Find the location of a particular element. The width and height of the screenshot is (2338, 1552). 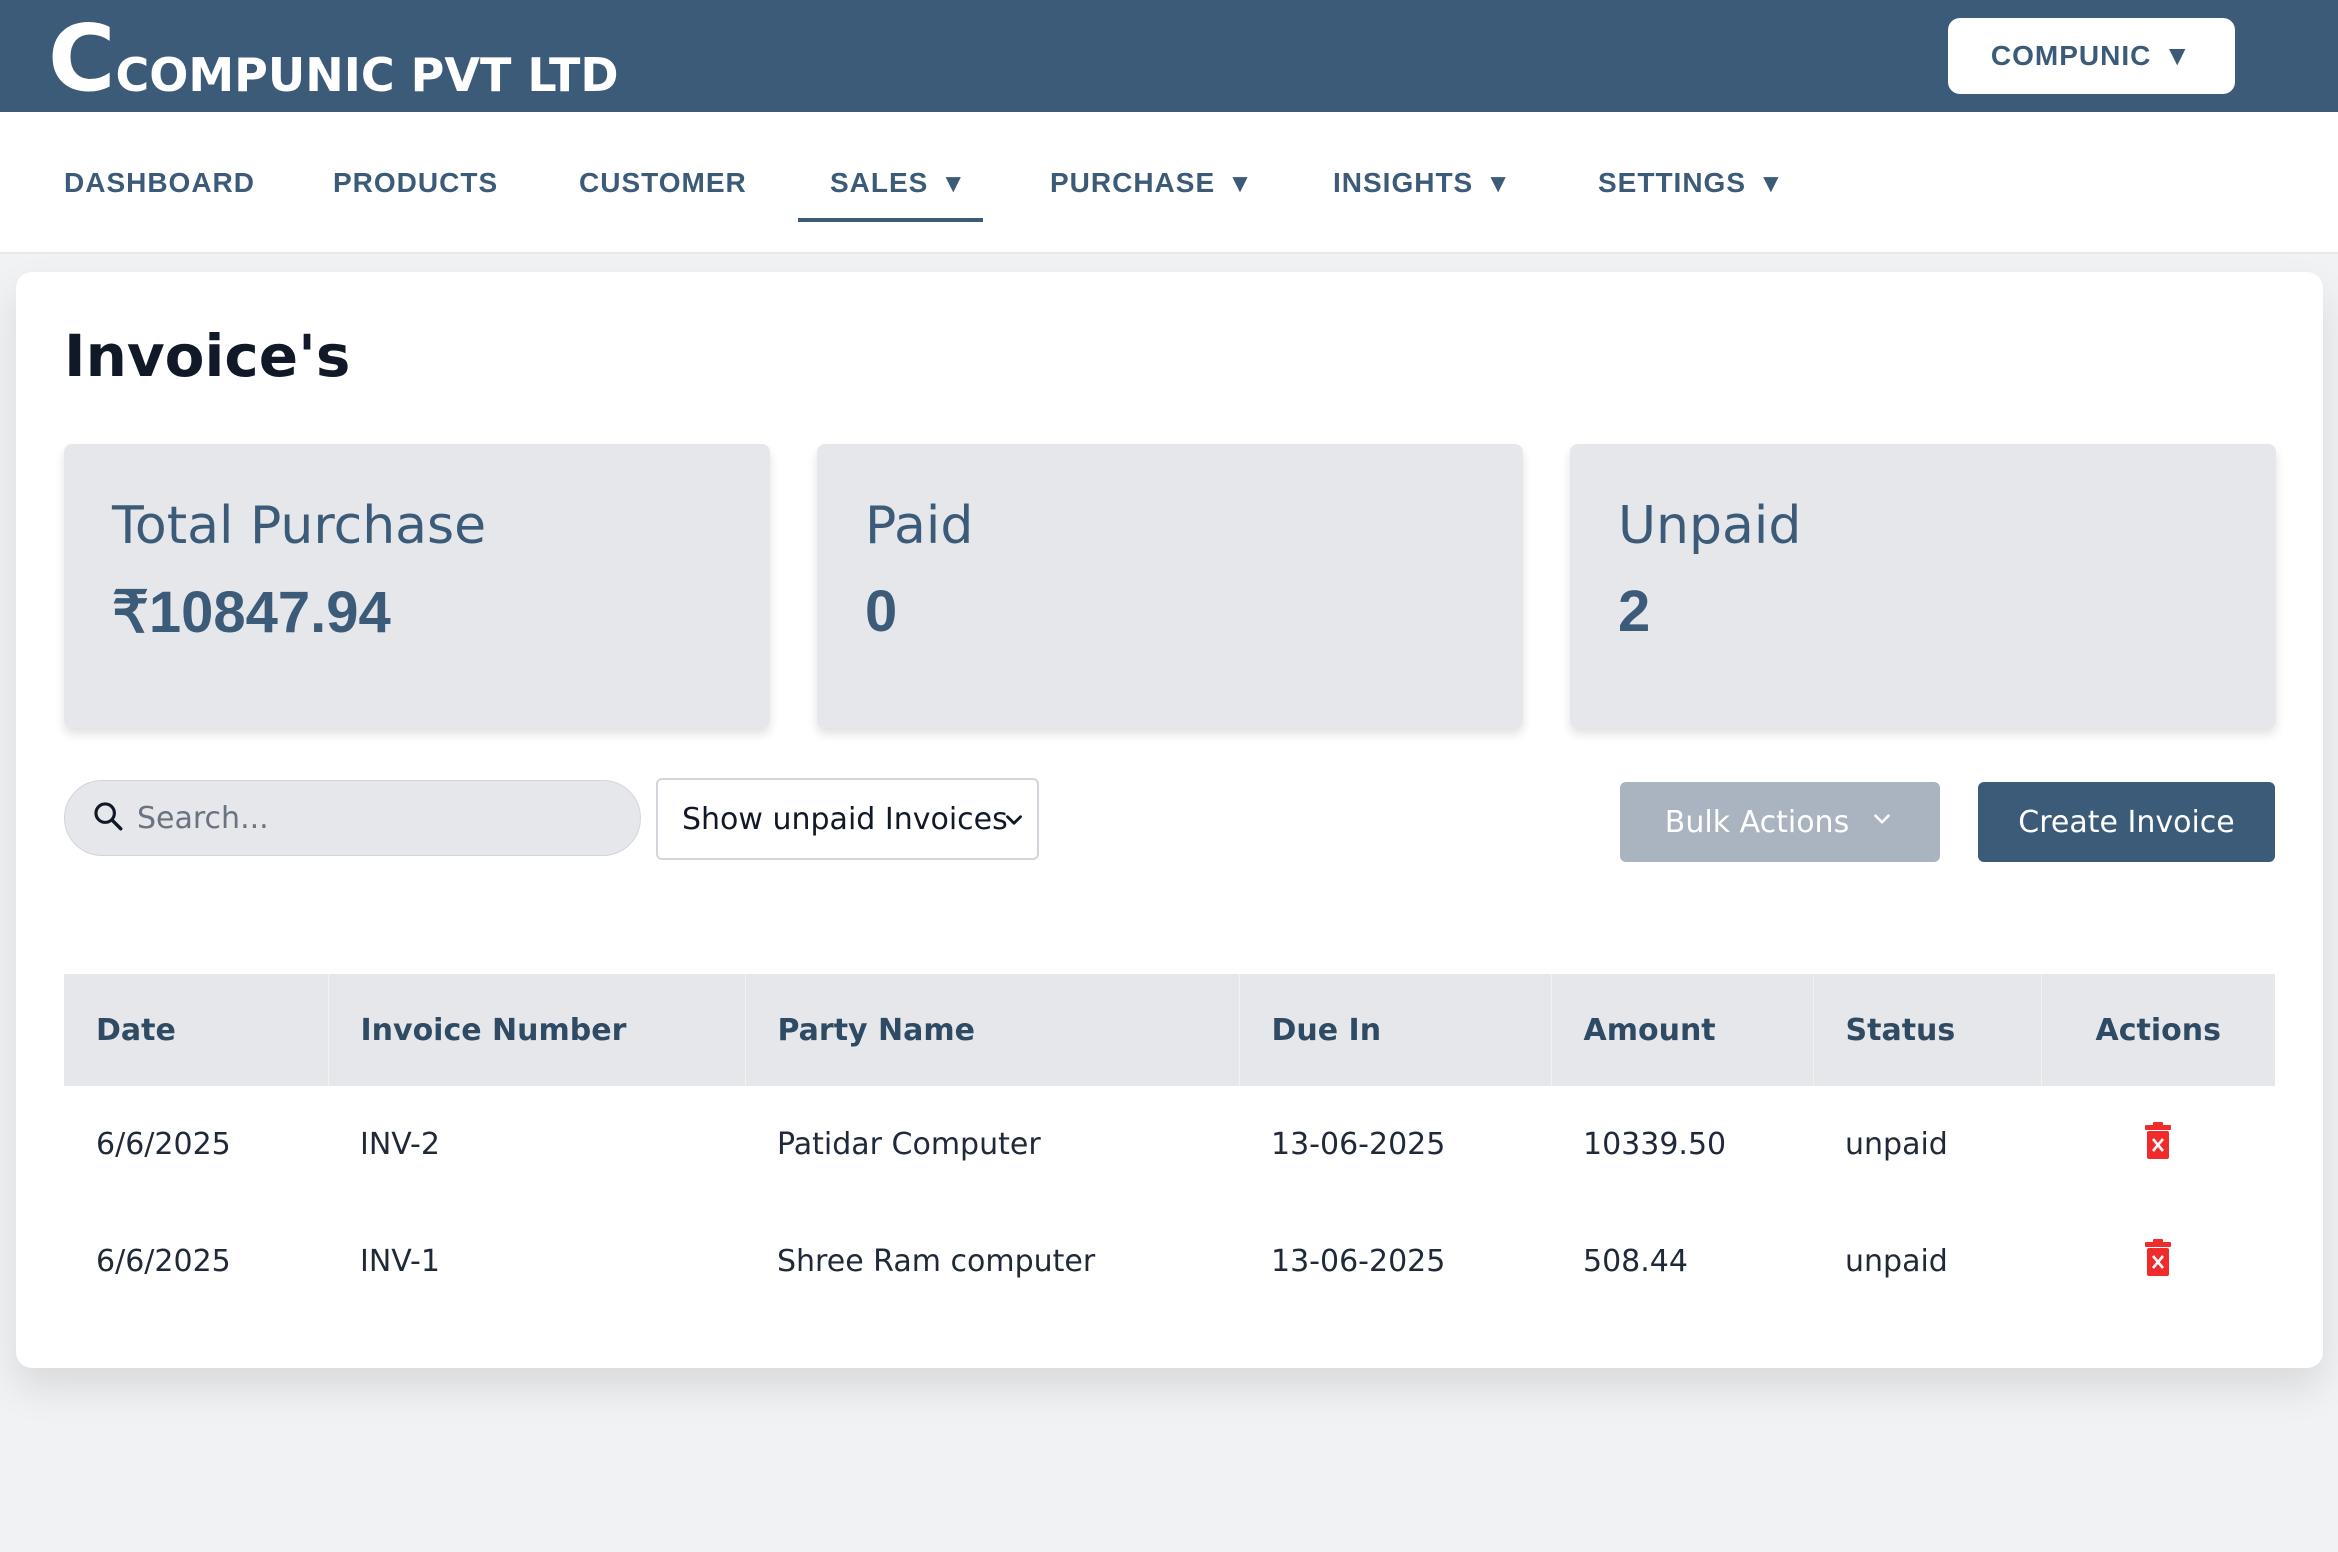

invoice-filter-select: Show unpaid Invoices is located at coordinates (847, 819).